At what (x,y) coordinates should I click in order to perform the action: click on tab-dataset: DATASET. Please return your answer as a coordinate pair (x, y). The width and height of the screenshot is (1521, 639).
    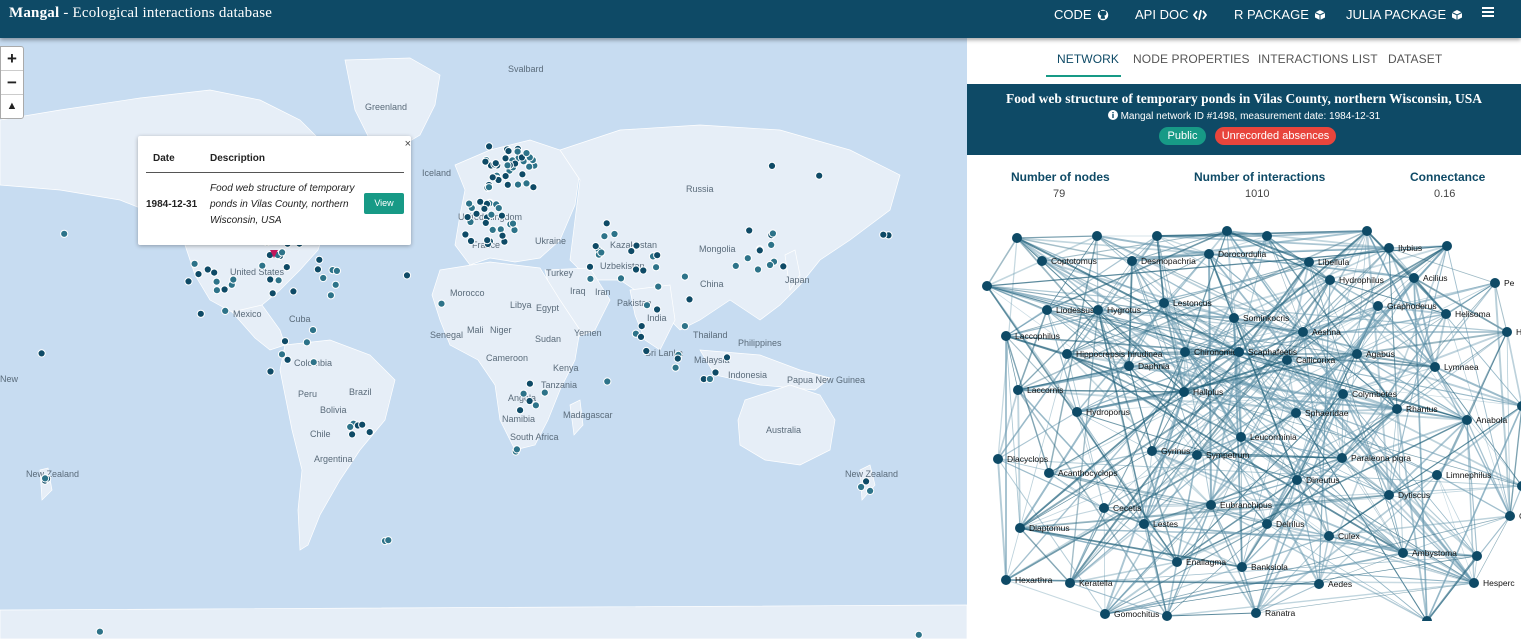
    Looking at the image, I should click on (1415, 59).